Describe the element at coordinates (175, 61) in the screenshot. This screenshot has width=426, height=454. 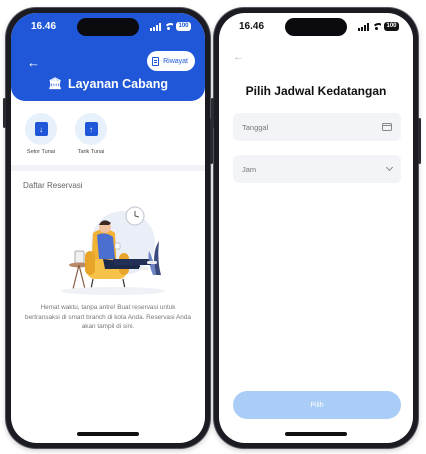
I see `history-button-label: Riwayat` at that location.